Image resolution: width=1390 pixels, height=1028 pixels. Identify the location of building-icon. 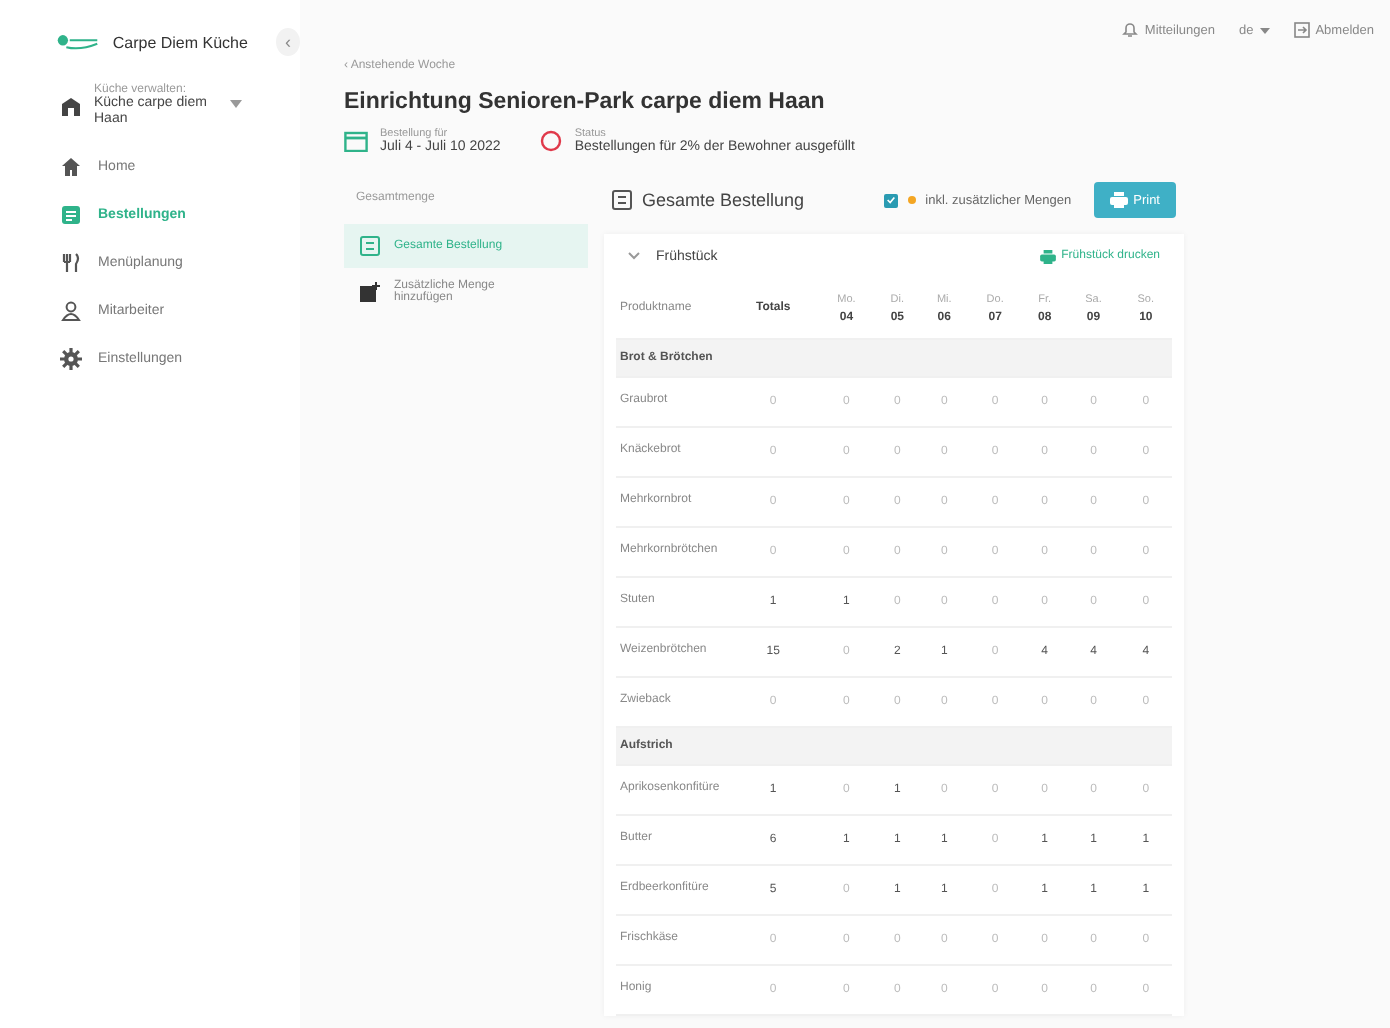
(71, 107).